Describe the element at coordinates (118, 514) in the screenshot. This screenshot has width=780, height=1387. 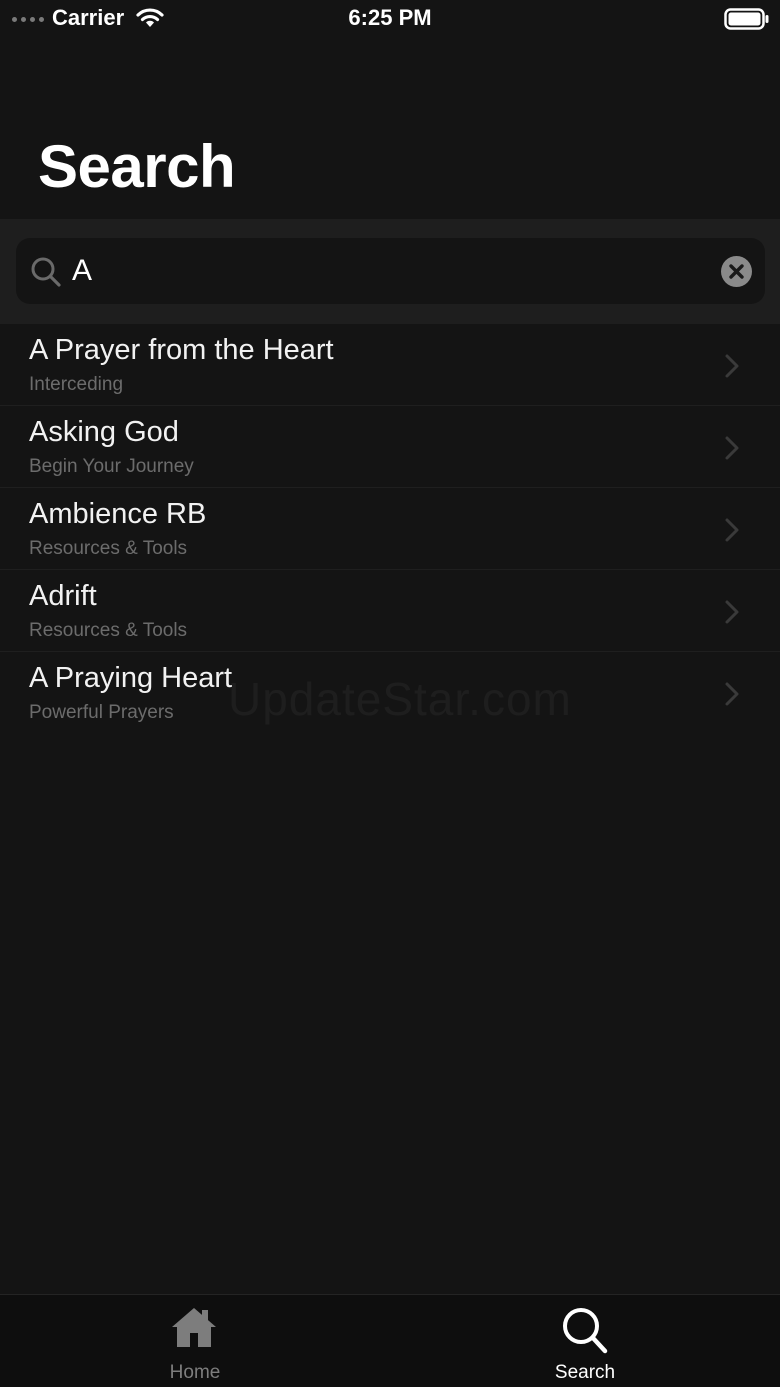
I see `result-title: Ambience RB` at that location.